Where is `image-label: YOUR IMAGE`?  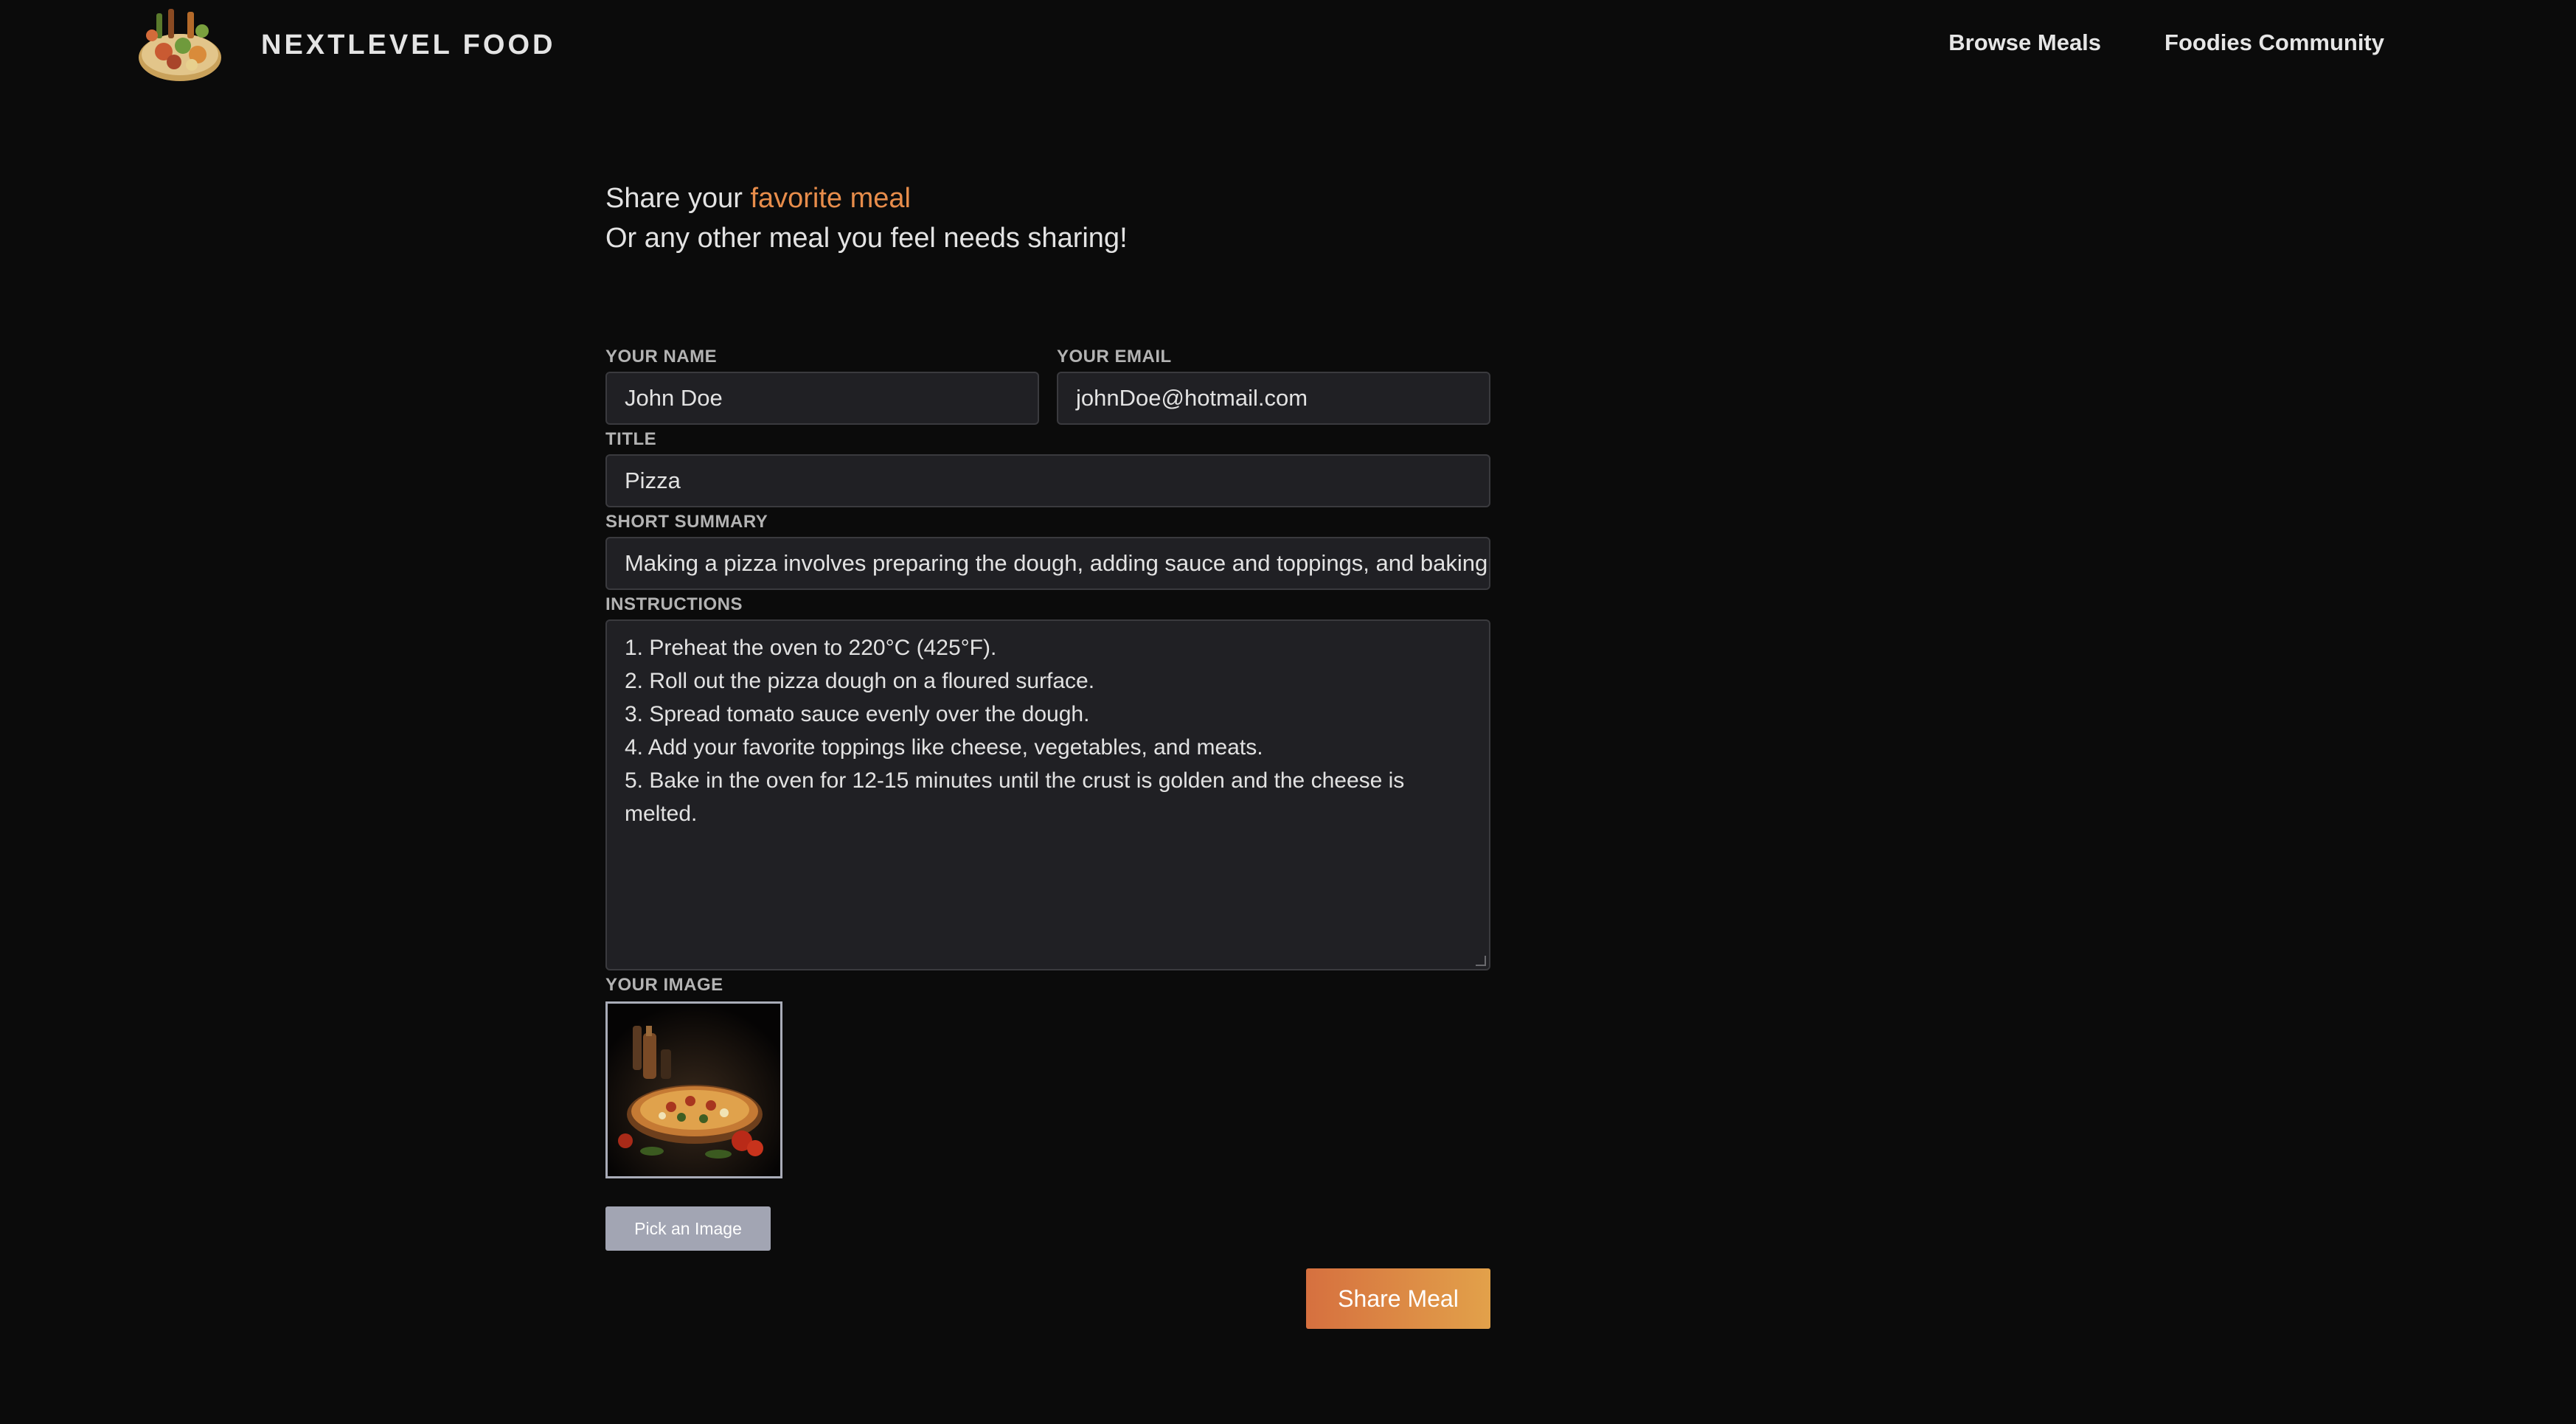 image-label: YOUR IMAGE is located at coordinates (664, 985).